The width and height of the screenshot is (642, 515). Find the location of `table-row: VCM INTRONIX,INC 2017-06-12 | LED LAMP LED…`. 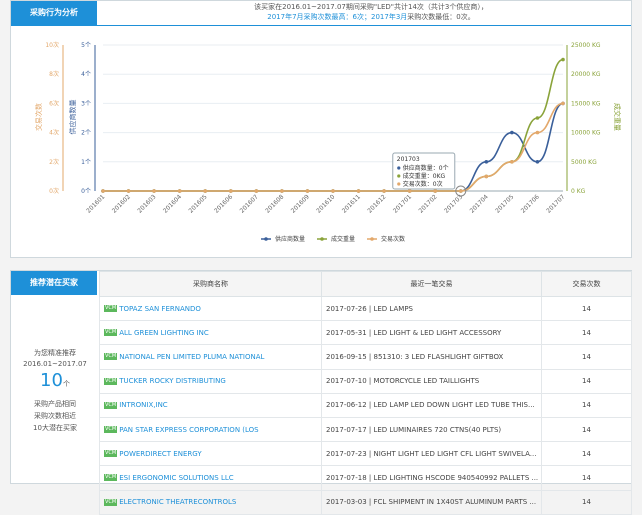

table-row: VCM INTRONIX,INC 2017-06-12 | LED LAMP LED… is located at coordinates (365, 405).